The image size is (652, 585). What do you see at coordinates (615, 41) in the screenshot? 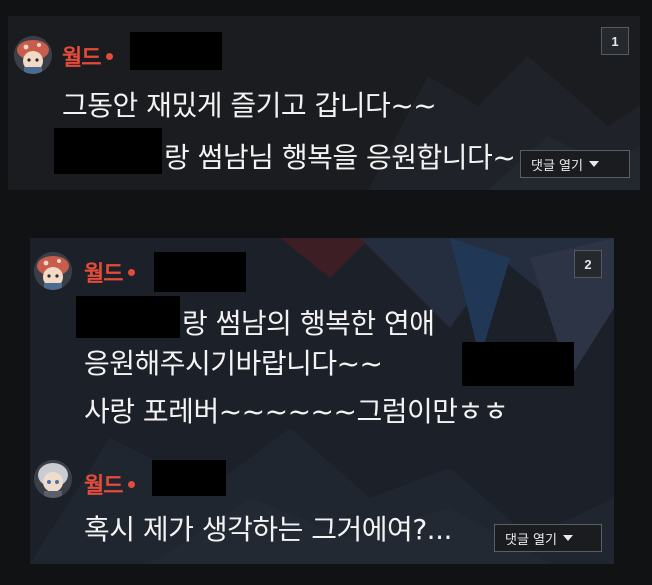
I see `rank-badge: 1` at bounding box center [615, 41].